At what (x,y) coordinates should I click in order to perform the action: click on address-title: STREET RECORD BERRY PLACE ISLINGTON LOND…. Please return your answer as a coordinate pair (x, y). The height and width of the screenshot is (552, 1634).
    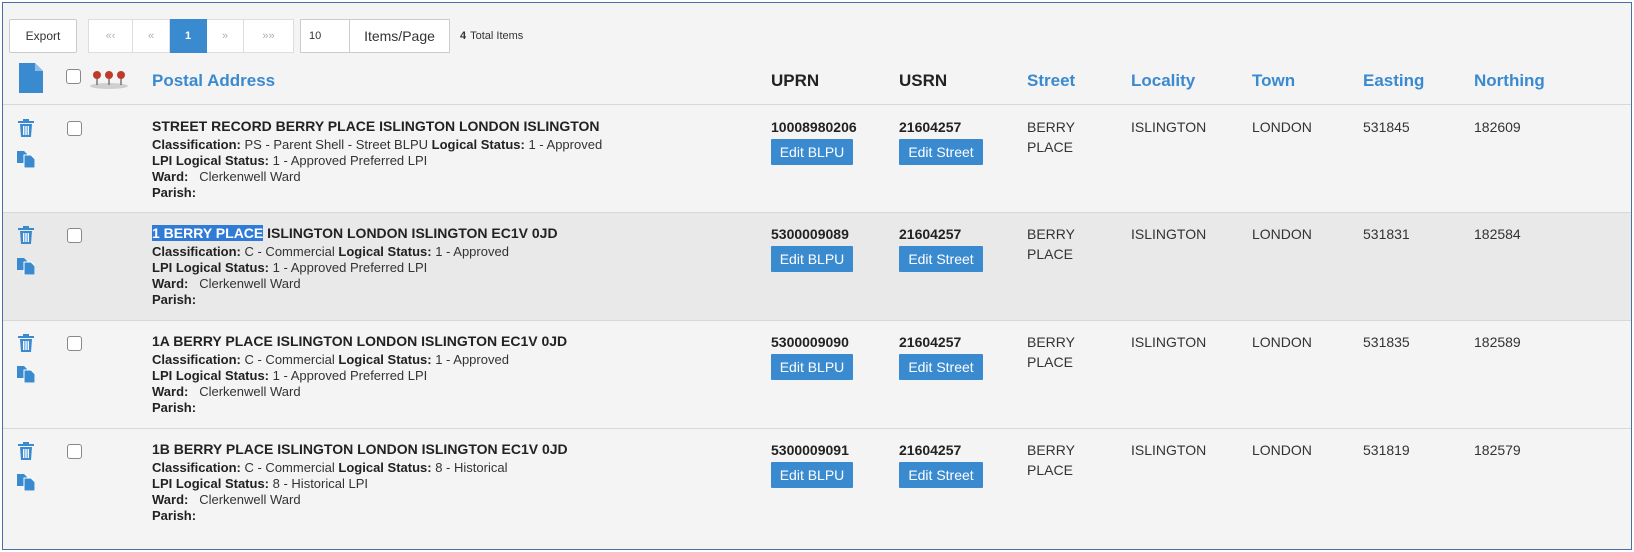
    Looking at the image, I should click on (452, 127).